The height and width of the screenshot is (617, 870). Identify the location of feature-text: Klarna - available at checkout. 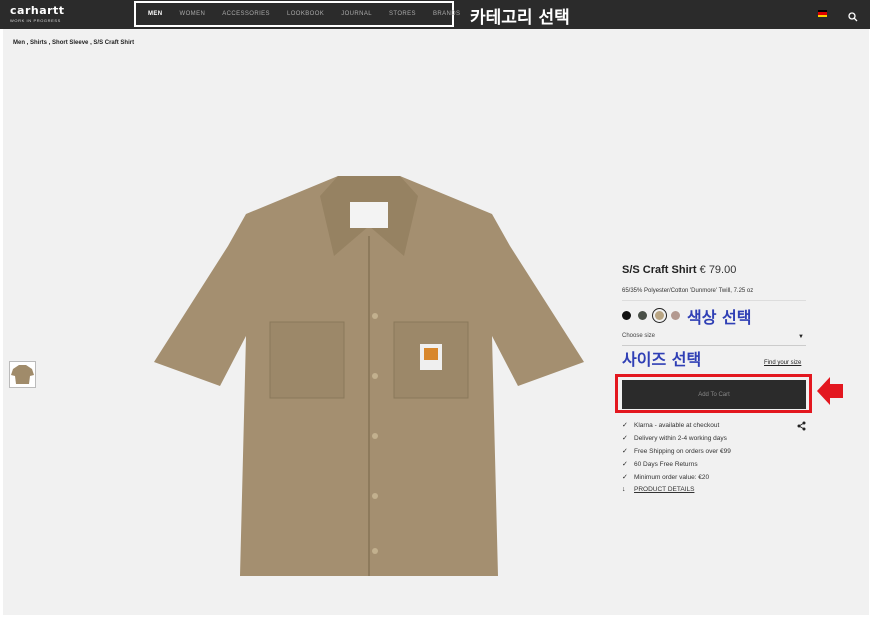
(677, 425).